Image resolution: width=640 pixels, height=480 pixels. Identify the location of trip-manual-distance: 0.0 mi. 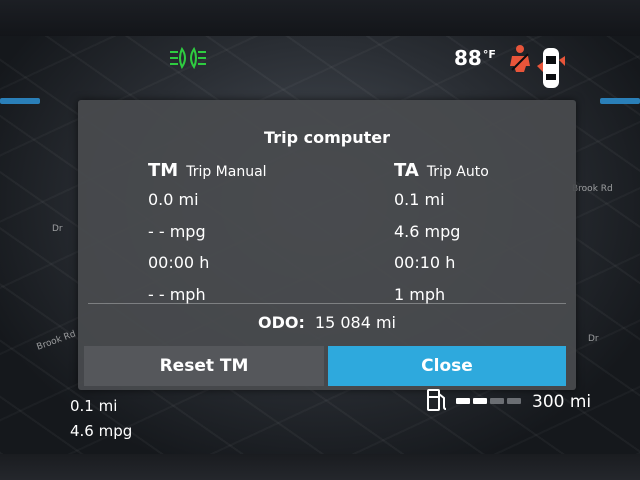
(173, 199).